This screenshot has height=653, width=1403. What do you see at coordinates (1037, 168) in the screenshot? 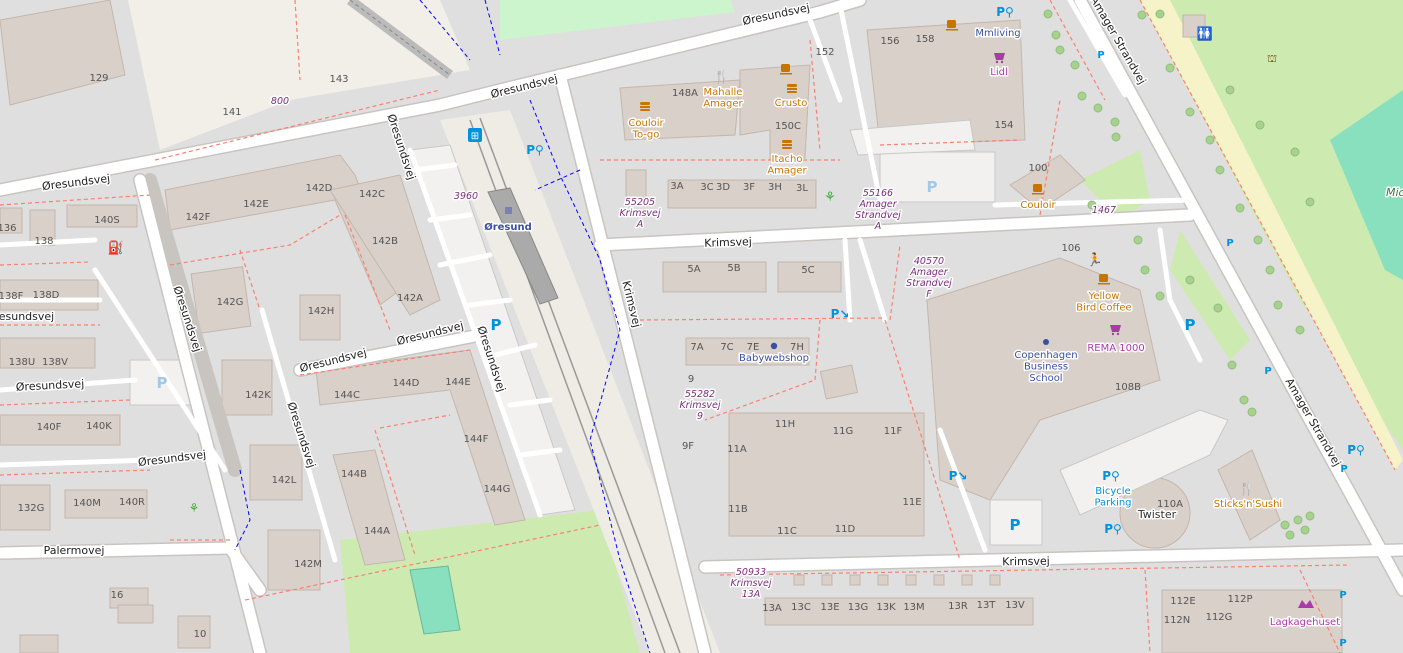
I see `house-number: 100` at bounding box center [1037, 168].